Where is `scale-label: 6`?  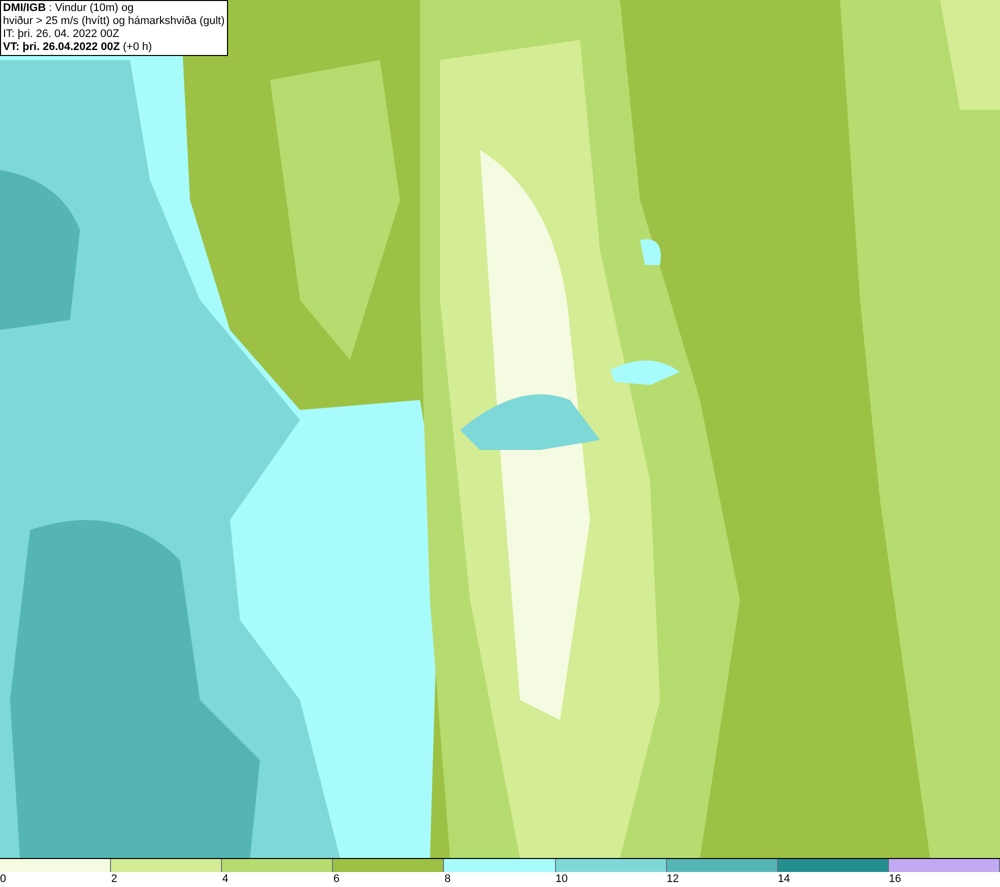
scale-label: 6 is located at coordinates (336, 879).